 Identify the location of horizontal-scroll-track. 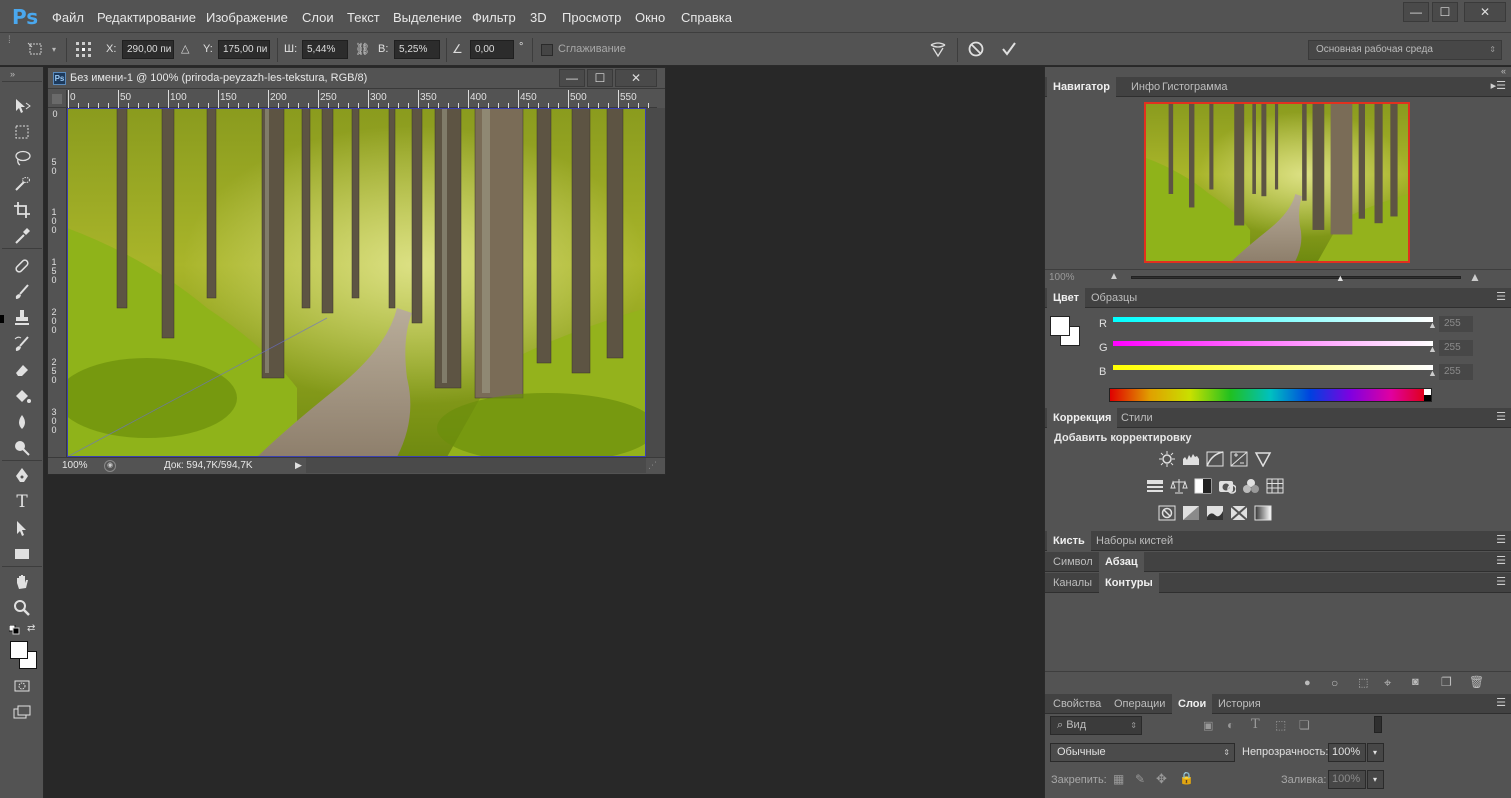
(476, 465).